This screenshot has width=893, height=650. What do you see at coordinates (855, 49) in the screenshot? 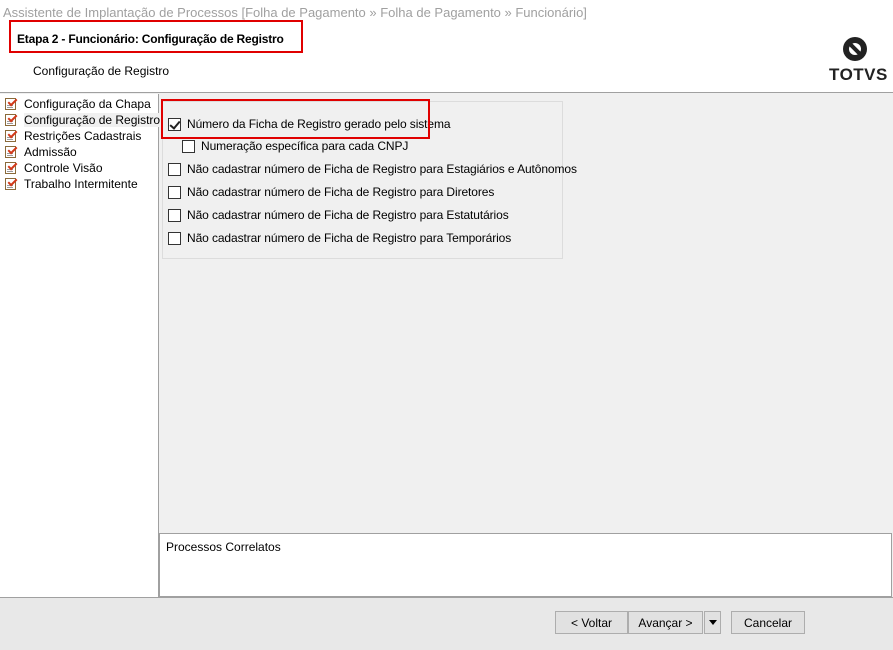
I see `totvs-logo-icon` at bounding box center [855, 49].